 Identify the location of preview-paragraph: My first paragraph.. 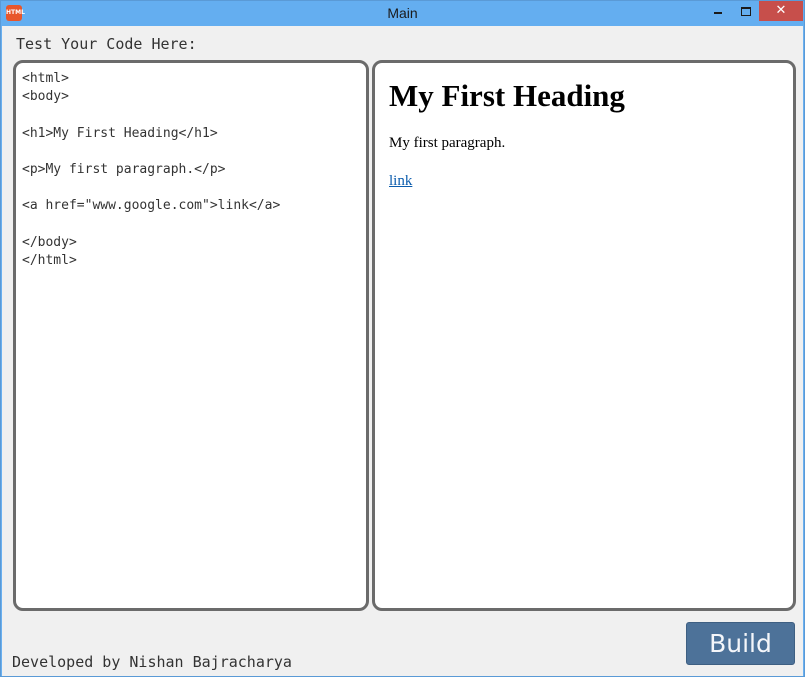
(447, 143).